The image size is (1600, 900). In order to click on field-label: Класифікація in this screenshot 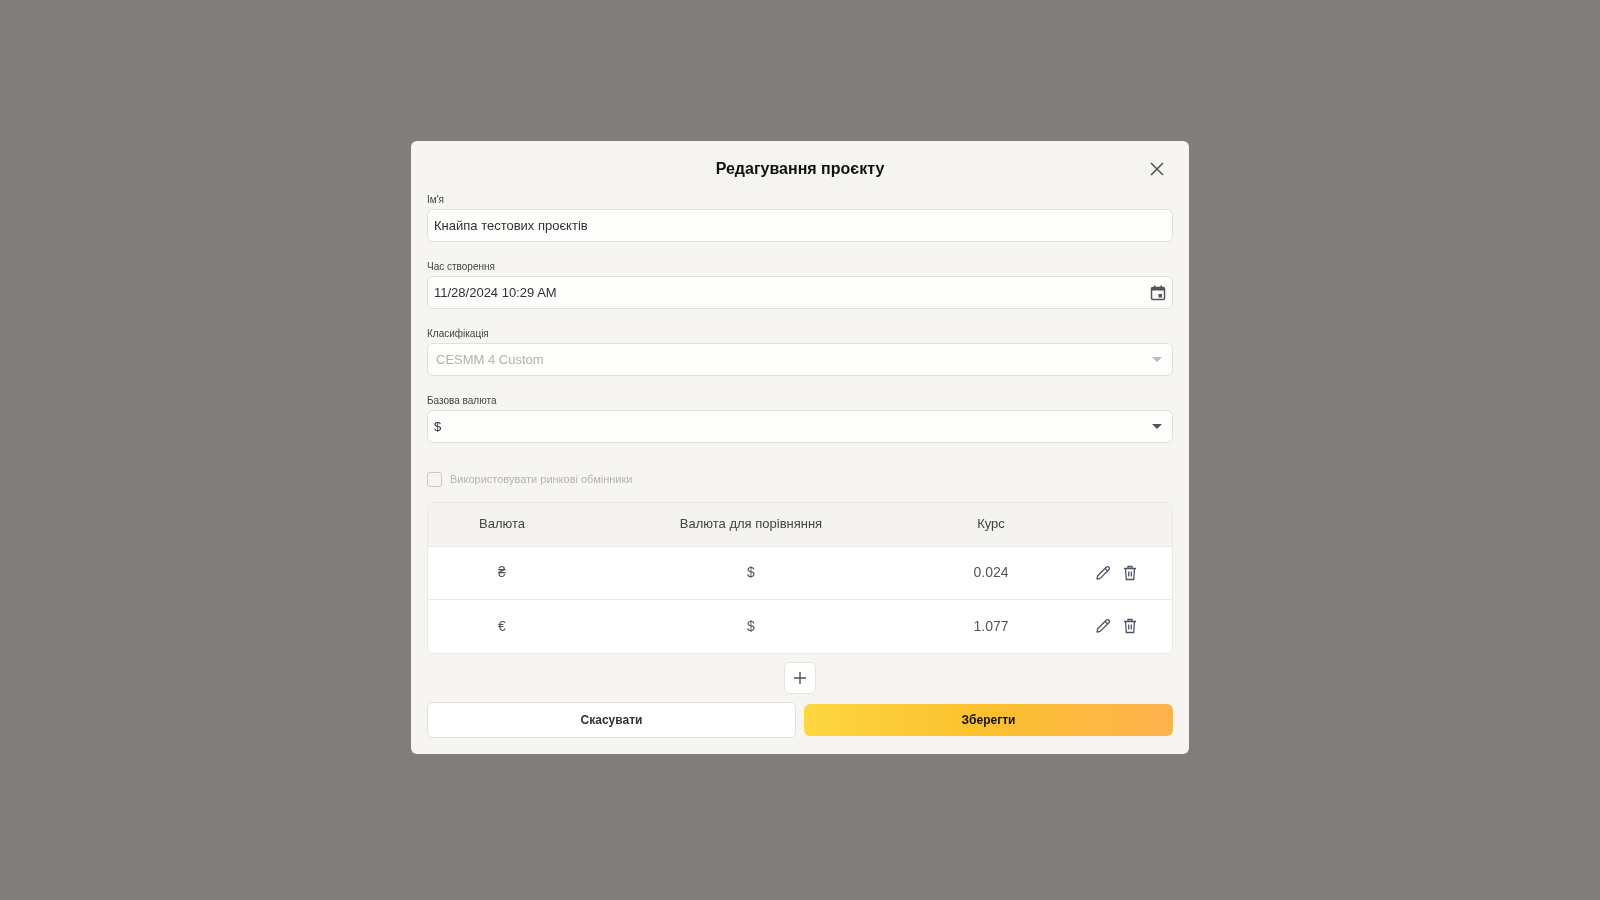, I will do `click(458, 334)`.